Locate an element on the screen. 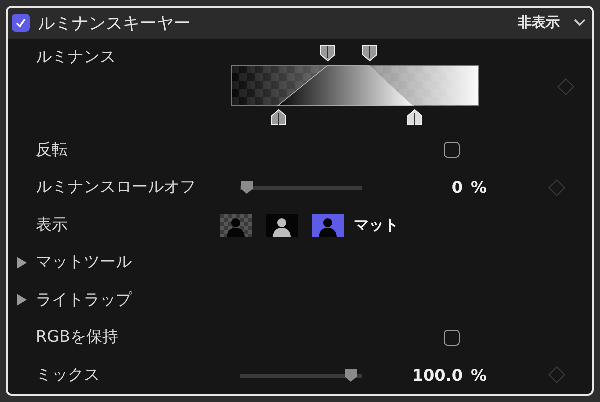  enable-checkbox is located at coordinates (21, 23).